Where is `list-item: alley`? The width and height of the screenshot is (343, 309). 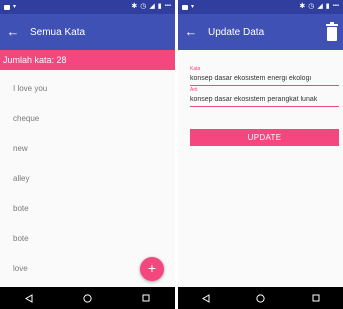 list-item: alley is located at coordinates (87, 179).